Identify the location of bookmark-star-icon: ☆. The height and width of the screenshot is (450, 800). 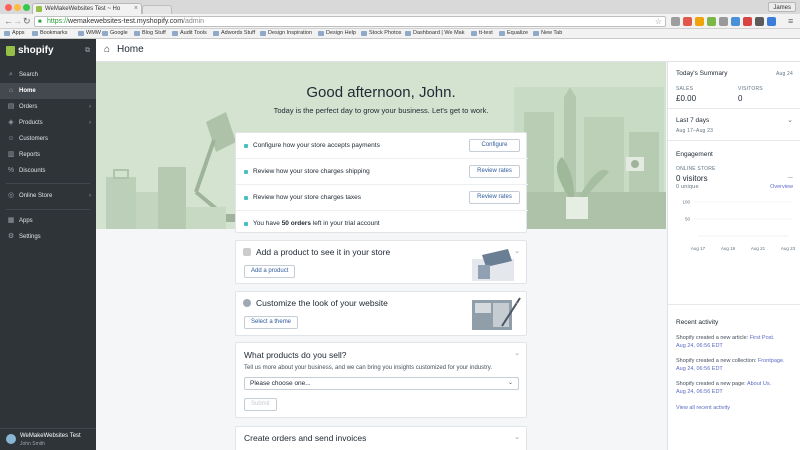
(658, 21).